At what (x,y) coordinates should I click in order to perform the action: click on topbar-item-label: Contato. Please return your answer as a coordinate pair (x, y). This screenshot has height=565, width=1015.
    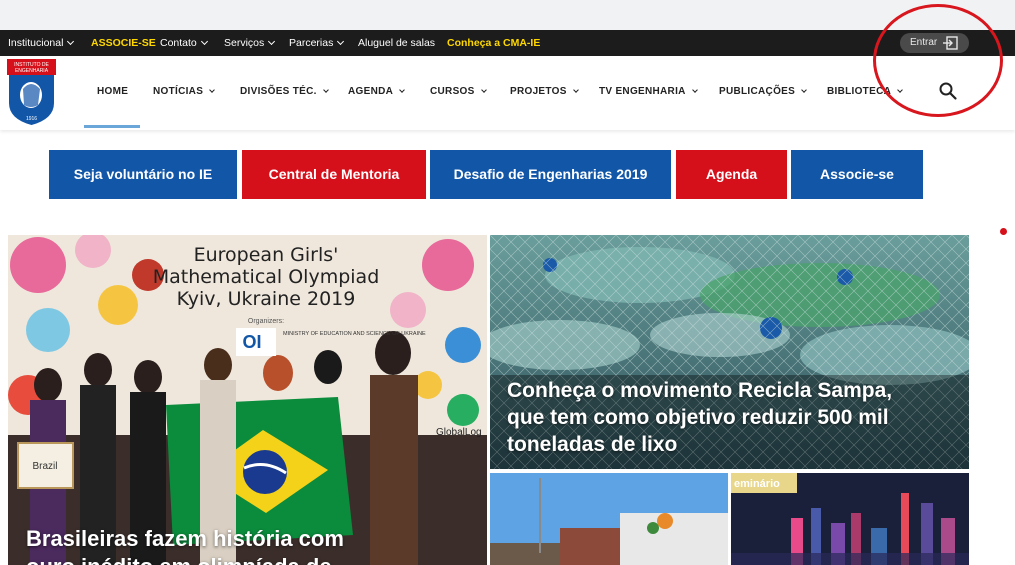
    Looking at the image, I should click on (178, 43).